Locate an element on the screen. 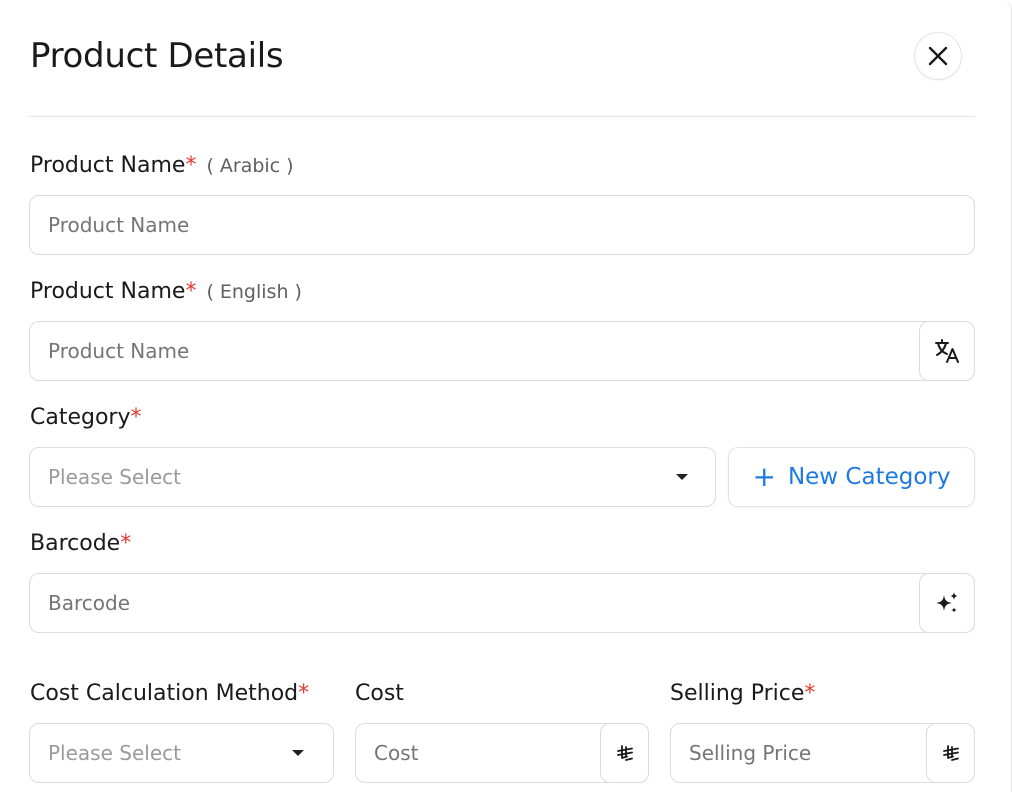 The image size is (1012, 792). new-category-button: + New Category is located at coordinates (851, 477).